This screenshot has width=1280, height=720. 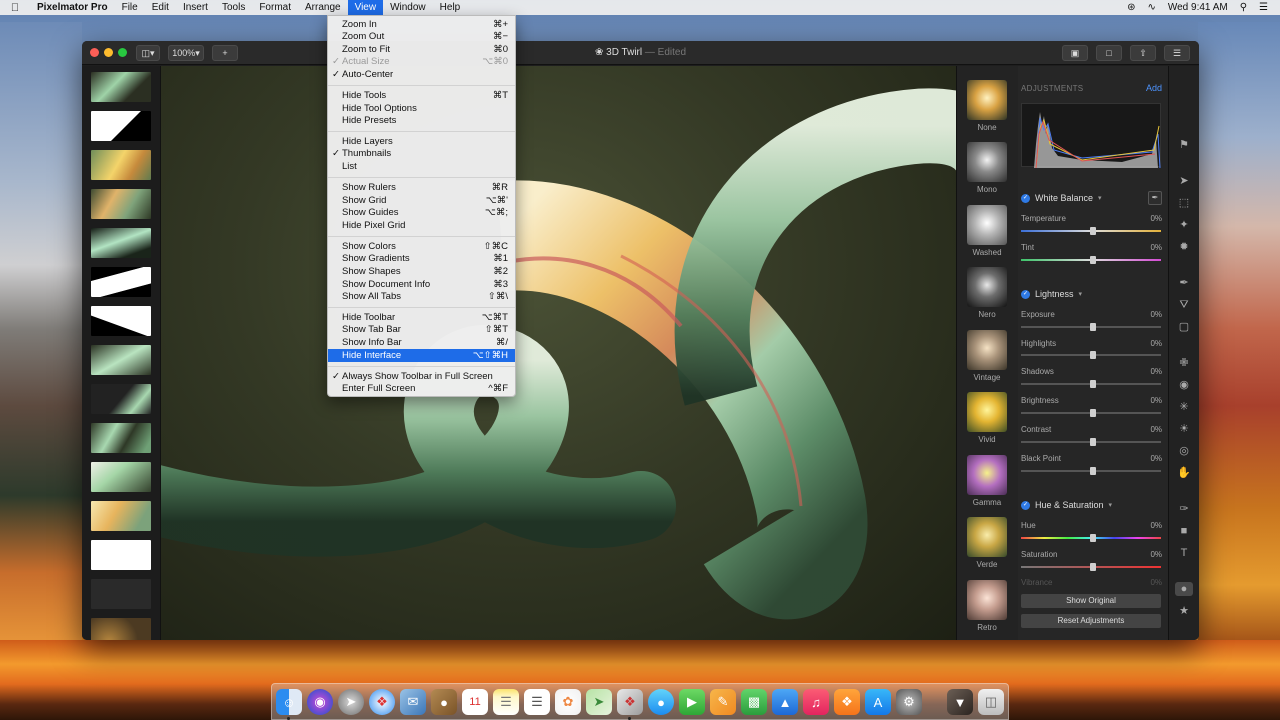 I want to click on maps-icon: ➤, so click(x=599, y=702).